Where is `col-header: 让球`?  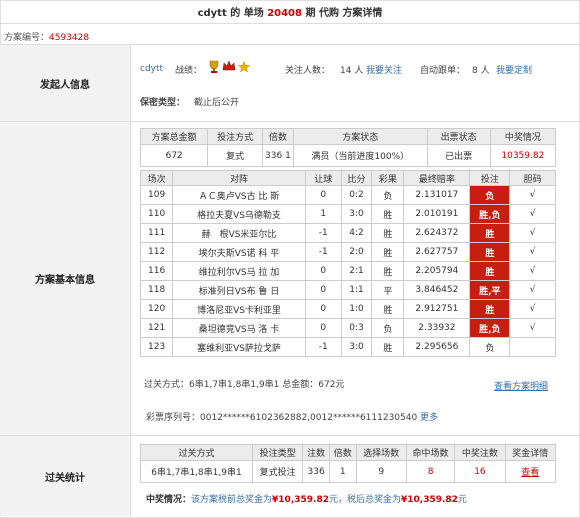
col-header: 让球 is located at coordinates (323, 178).